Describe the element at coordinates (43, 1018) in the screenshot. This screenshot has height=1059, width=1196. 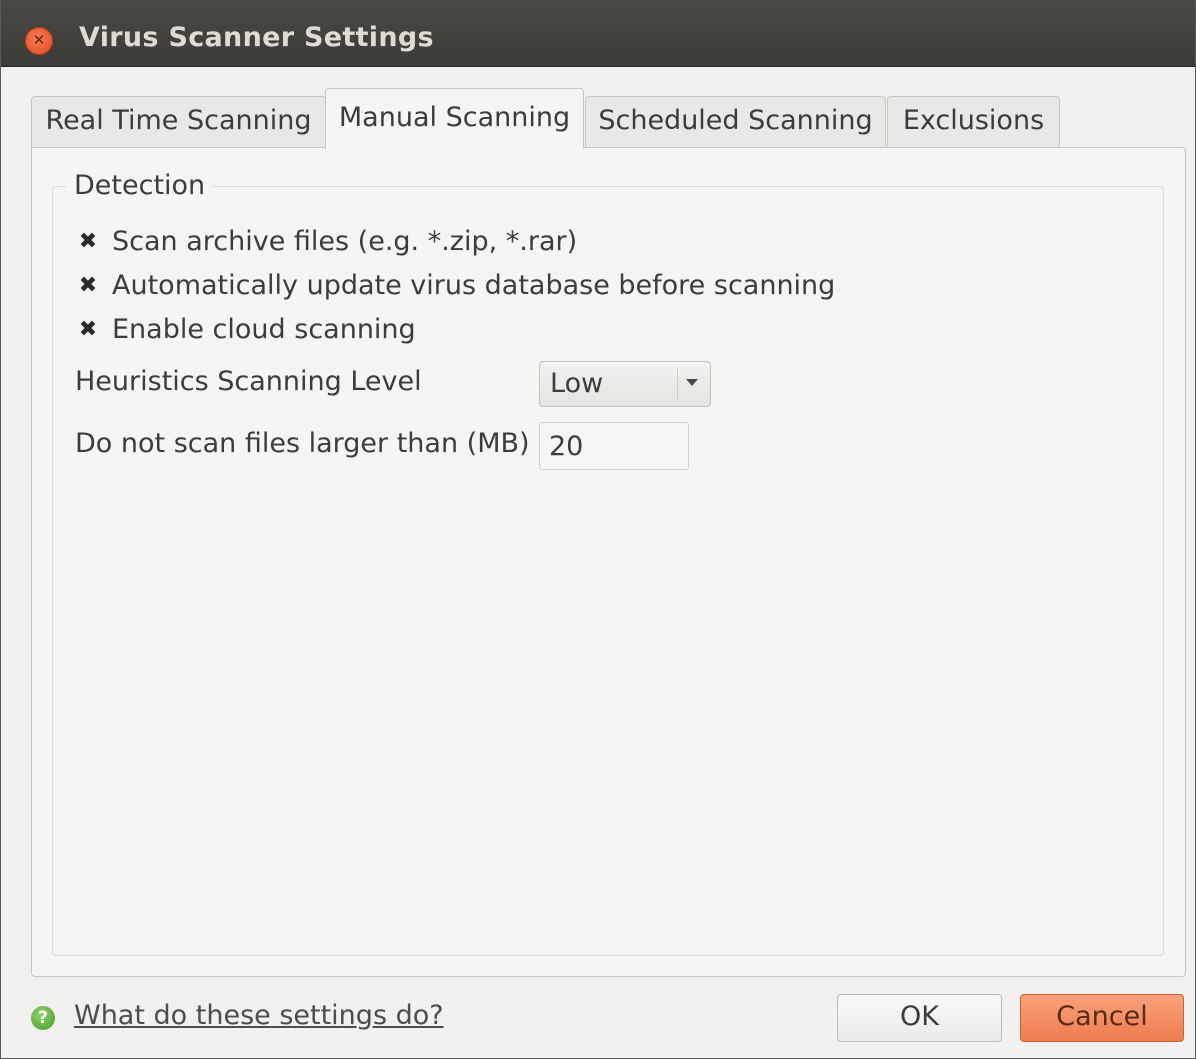
I see `help-icon: ?` at that location.